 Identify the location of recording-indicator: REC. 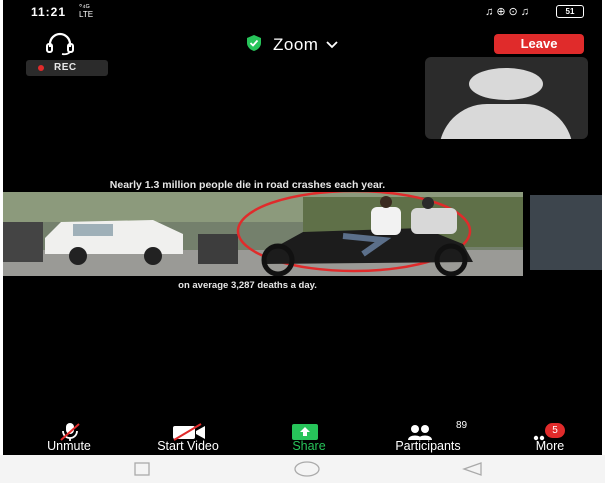
(67, 68).